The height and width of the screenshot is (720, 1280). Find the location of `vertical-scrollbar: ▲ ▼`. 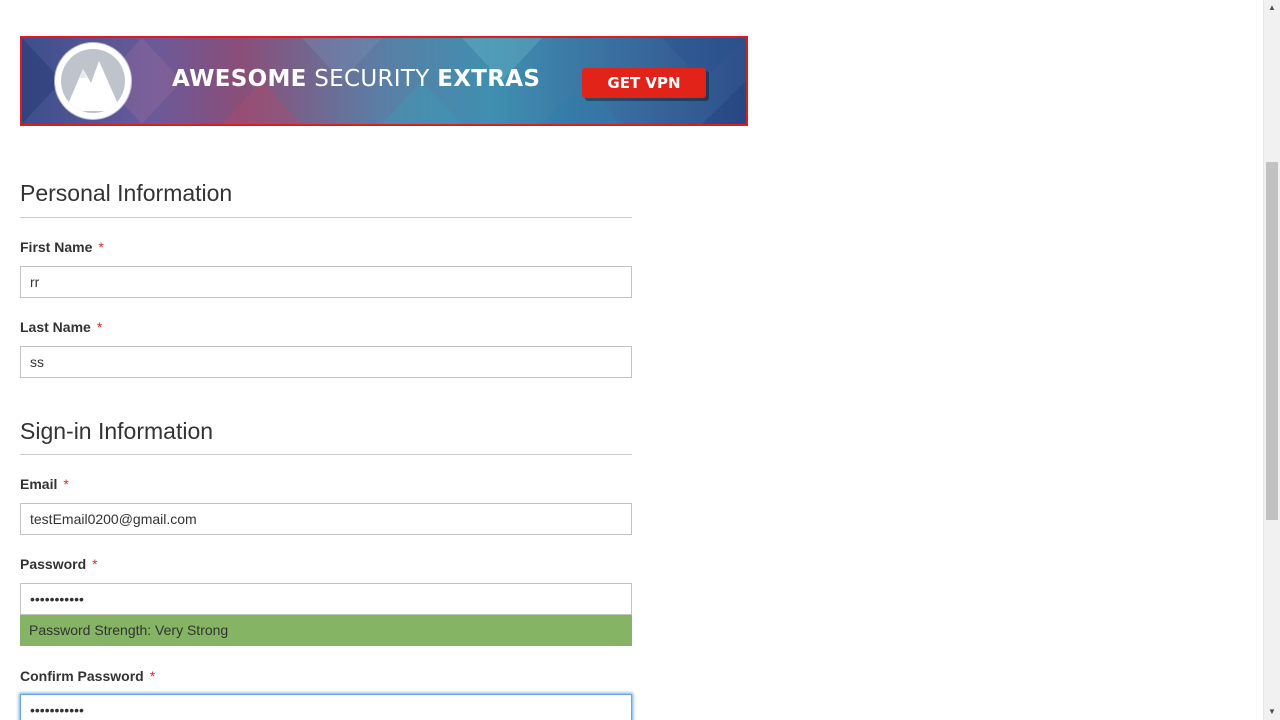

vertical-scrollbar: ▲ ▼ is located at coordinates (1271, 360).